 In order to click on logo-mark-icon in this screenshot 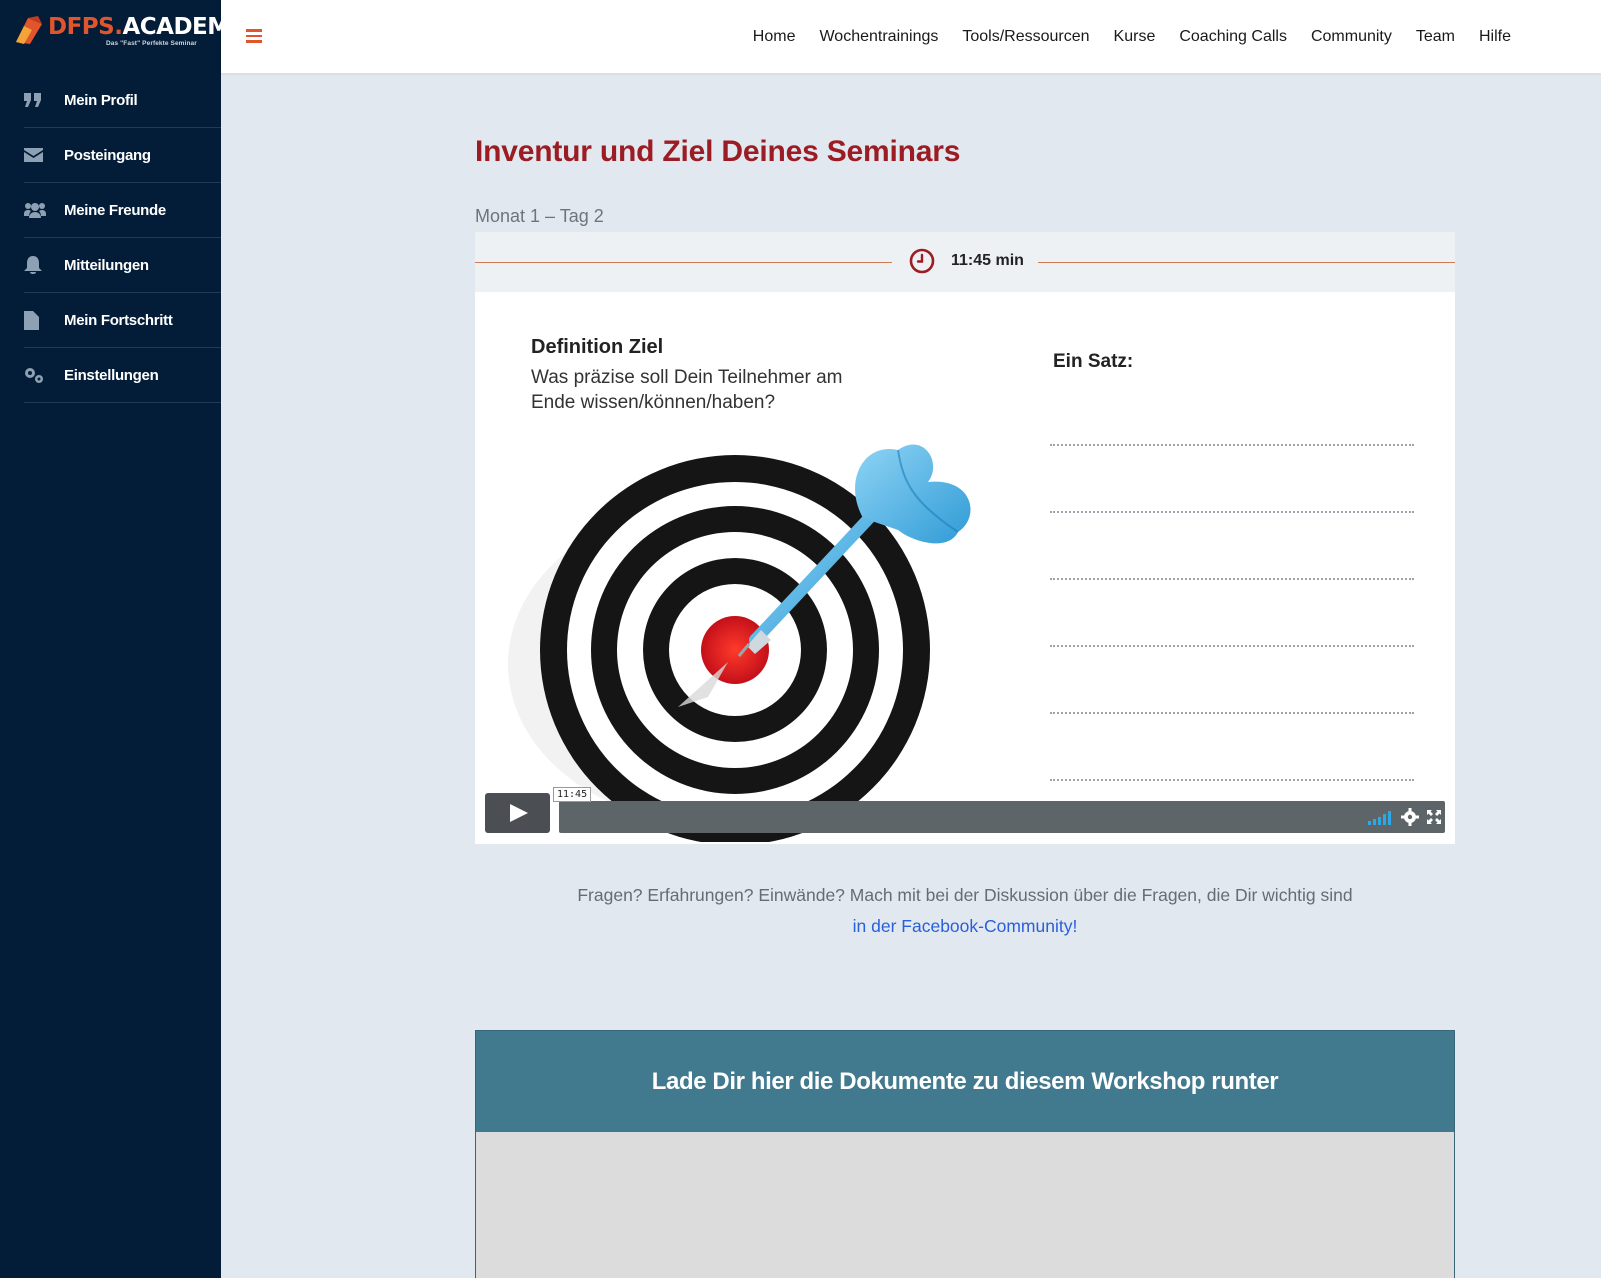, I will do `click(29, 30)`.